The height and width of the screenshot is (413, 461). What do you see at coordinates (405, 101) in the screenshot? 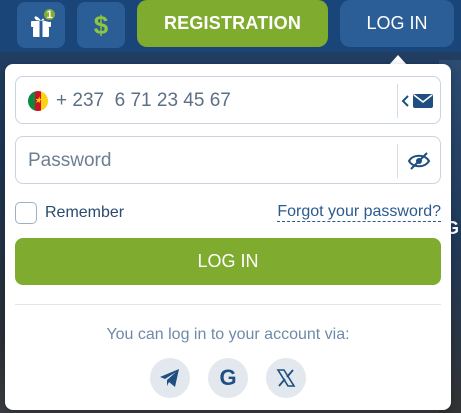
I see `chevron-left-icon` at bounding box center [405, 101].